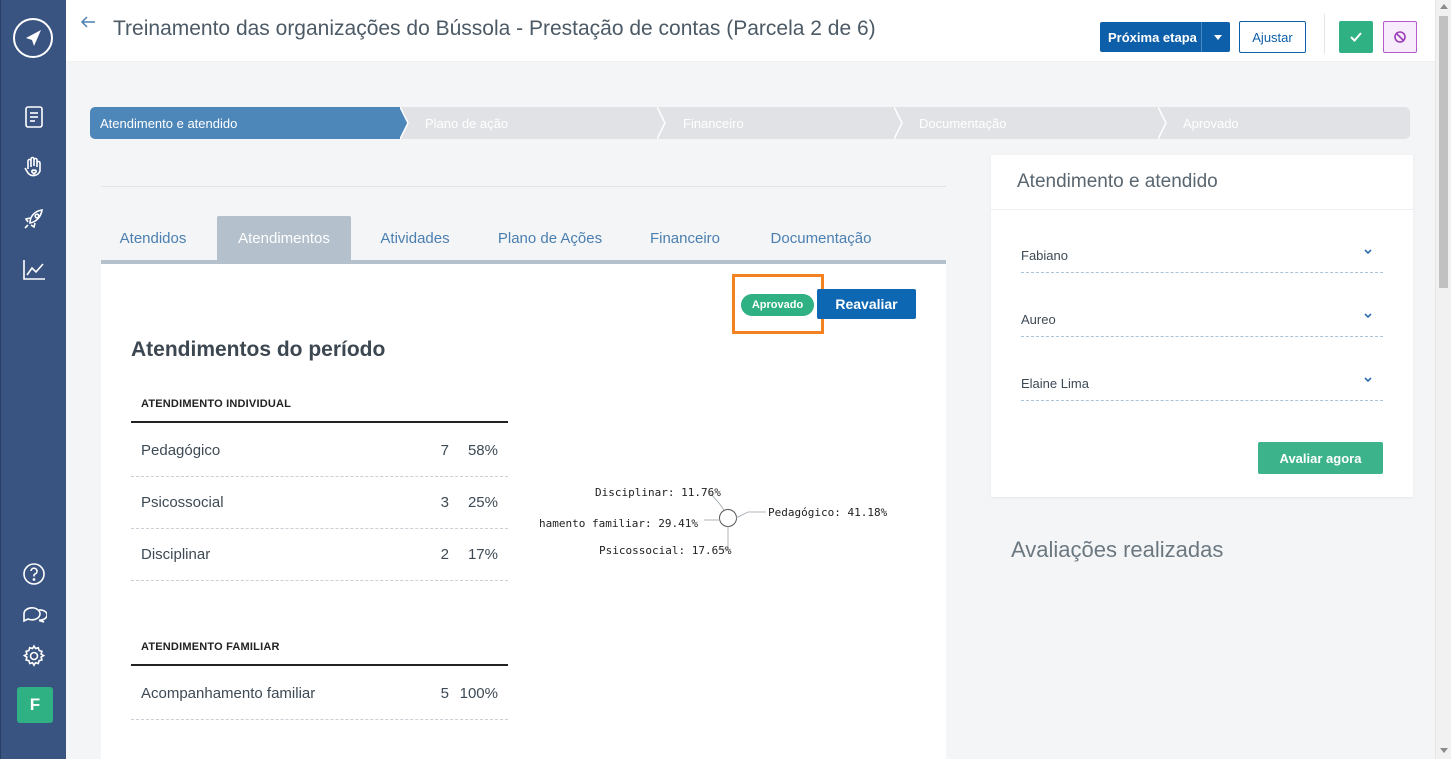 The width and height of the screenshot is (1451, 759). I want to click on row-count: 3, so click(444, 502).